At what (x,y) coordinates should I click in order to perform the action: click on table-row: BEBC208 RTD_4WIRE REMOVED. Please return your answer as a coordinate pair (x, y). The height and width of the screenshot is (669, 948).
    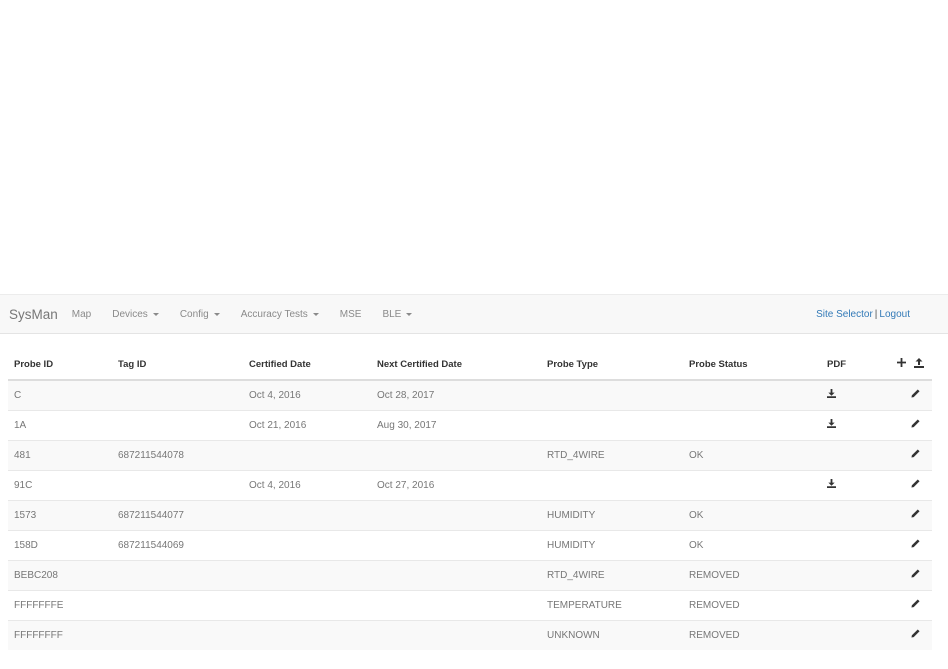
    Looking at the image, I should click on (470, 574).